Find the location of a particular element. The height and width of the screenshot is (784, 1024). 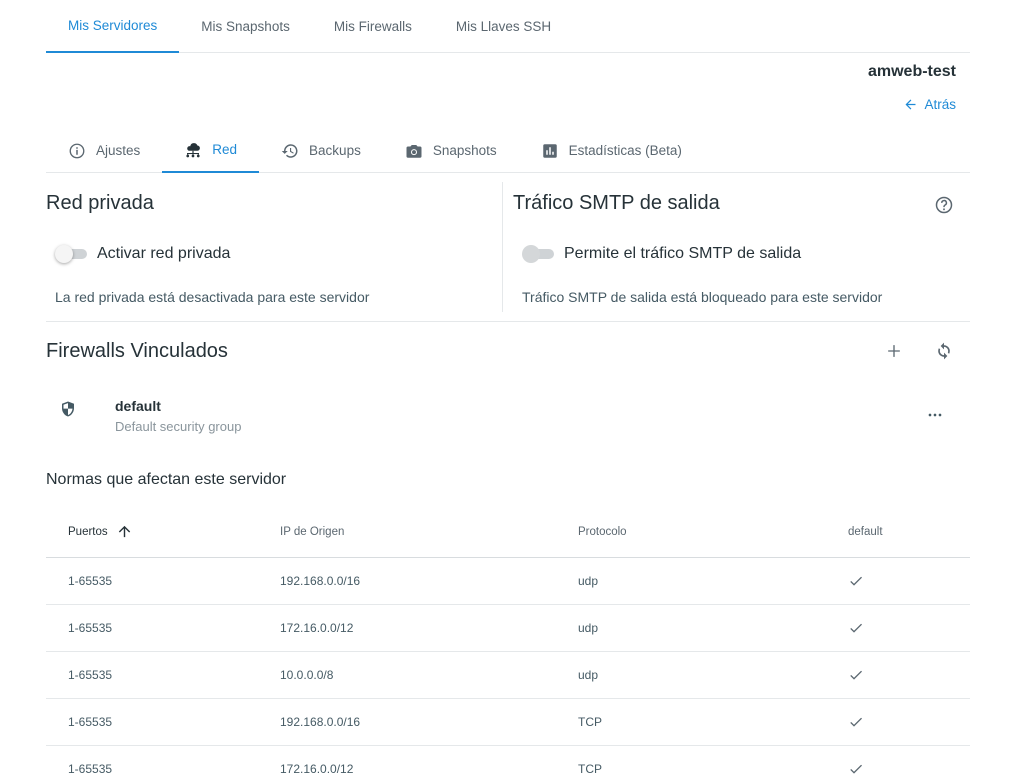

private-network-toggle is located at coordinates (72, 254).